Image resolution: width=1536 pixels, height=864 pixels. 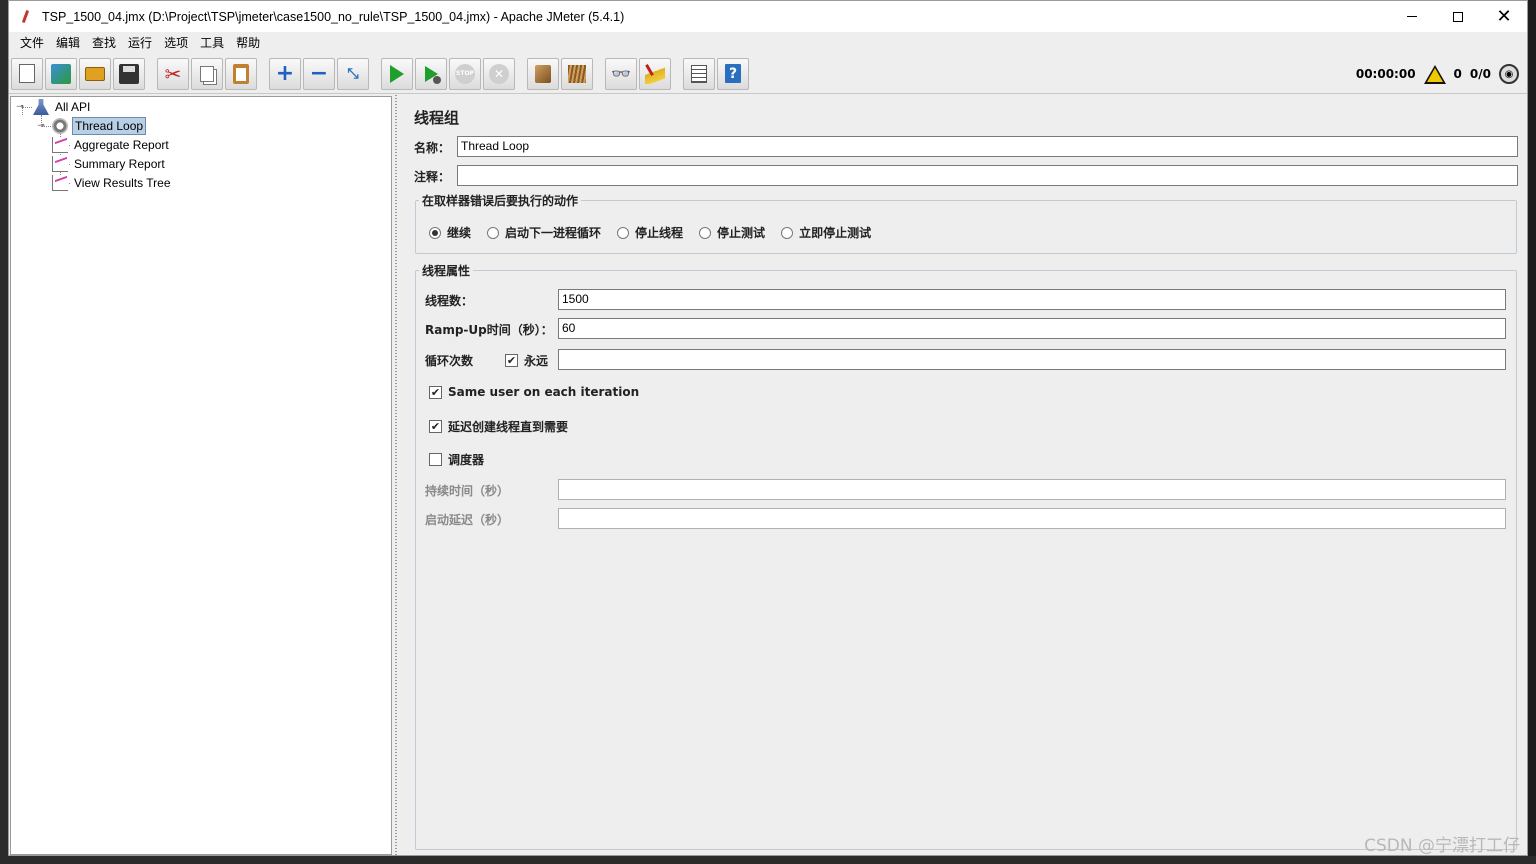 What do you see at coordinates (1412, 16) in the screenshot?
I see `minimize-button` at bounding box center [1412, 16].